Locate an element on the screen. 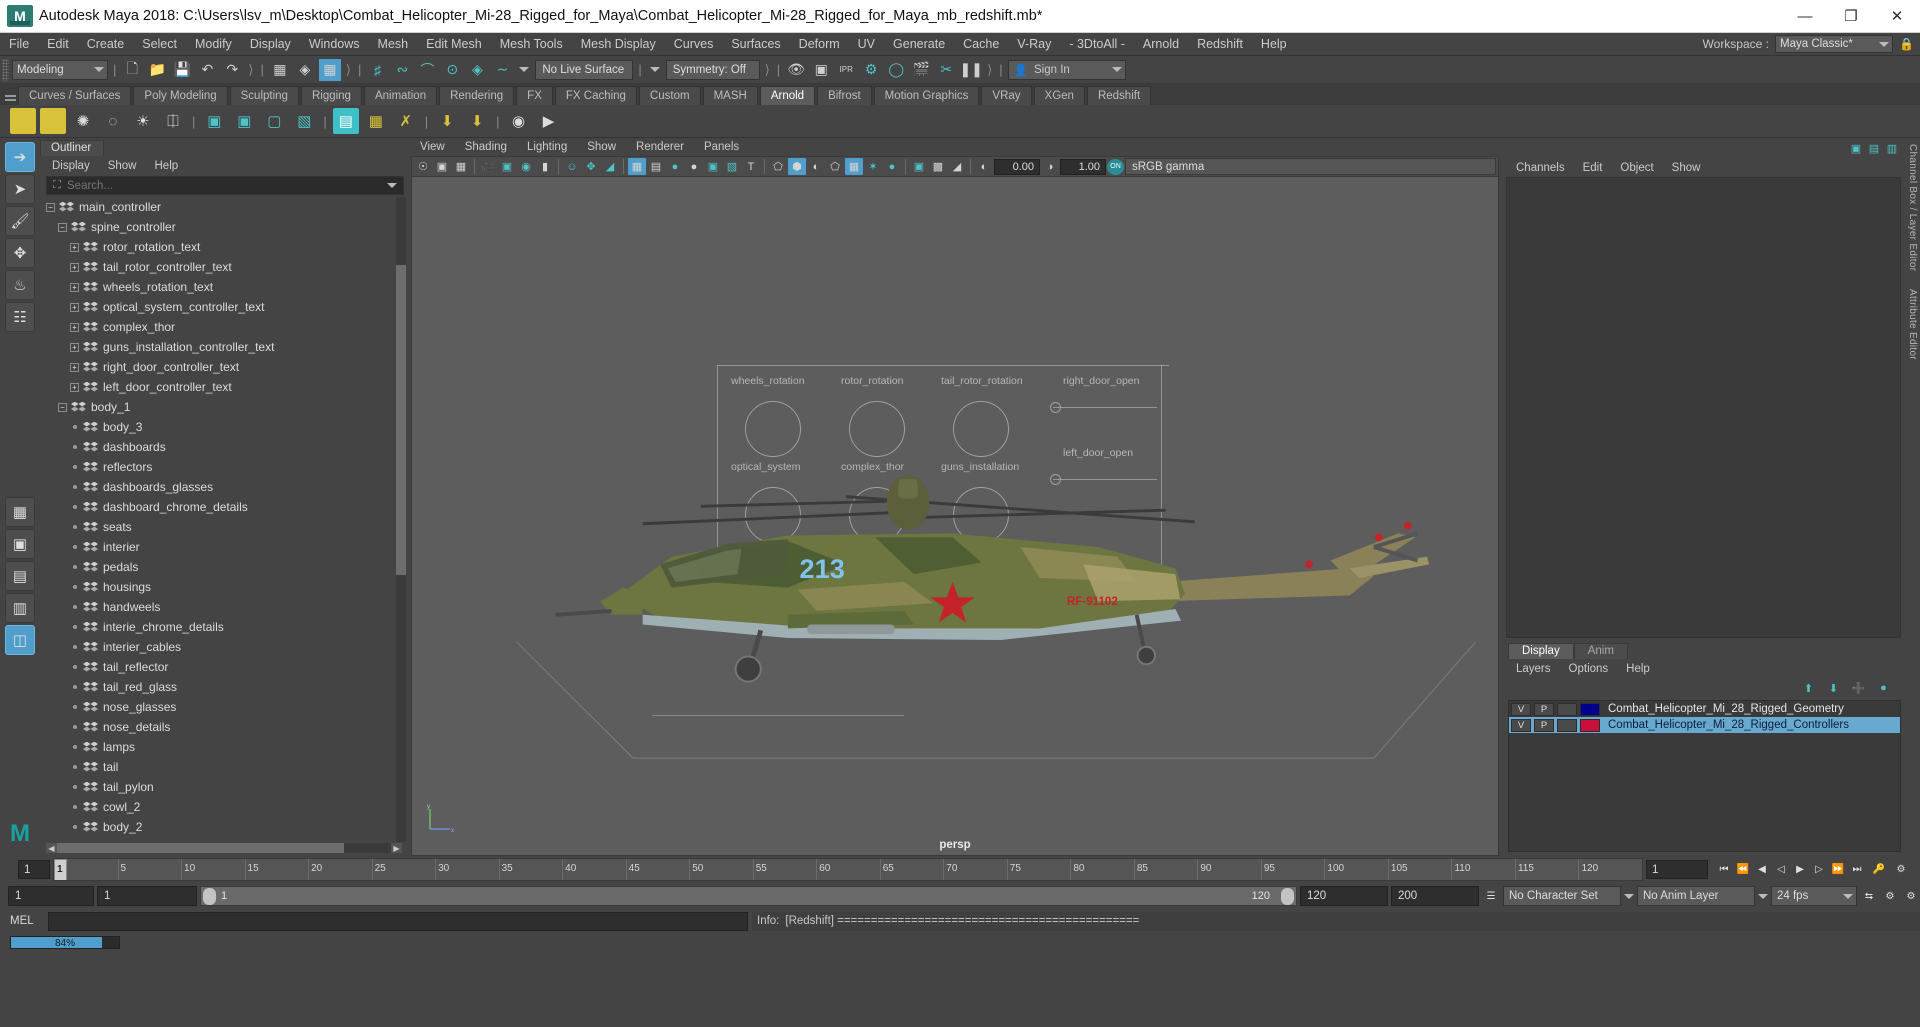 The width and height of the screenshot is (1920, 1027). outliner-menu-help: Help is located at coordinates (167, 166).